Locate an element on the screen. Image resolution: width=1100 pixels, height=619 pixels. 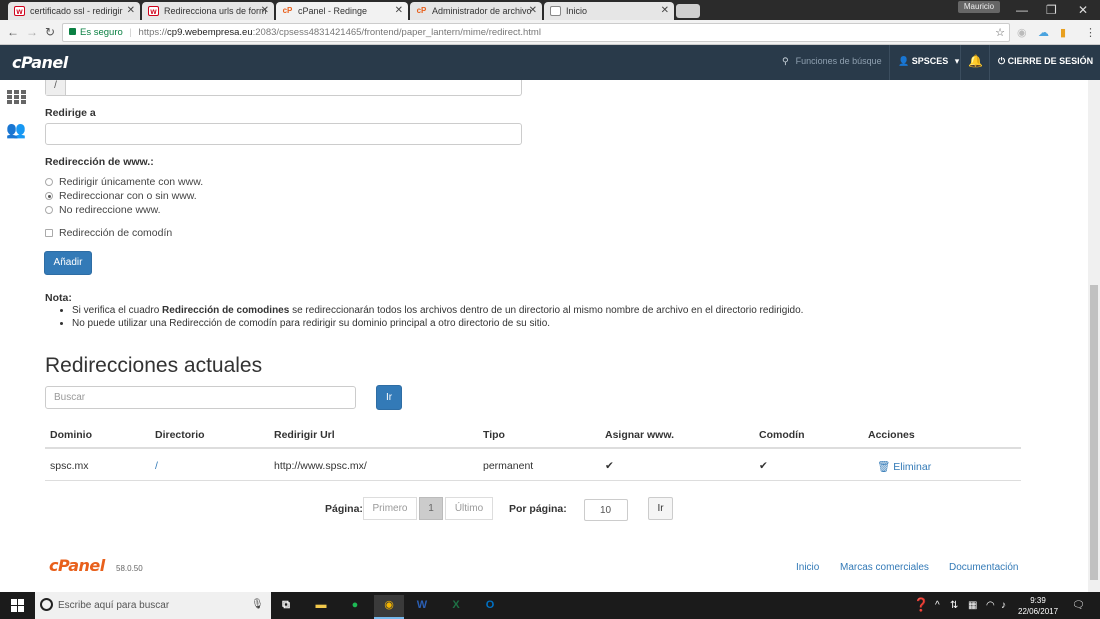
column-header: Directorio is located at coordinates (180, 435).